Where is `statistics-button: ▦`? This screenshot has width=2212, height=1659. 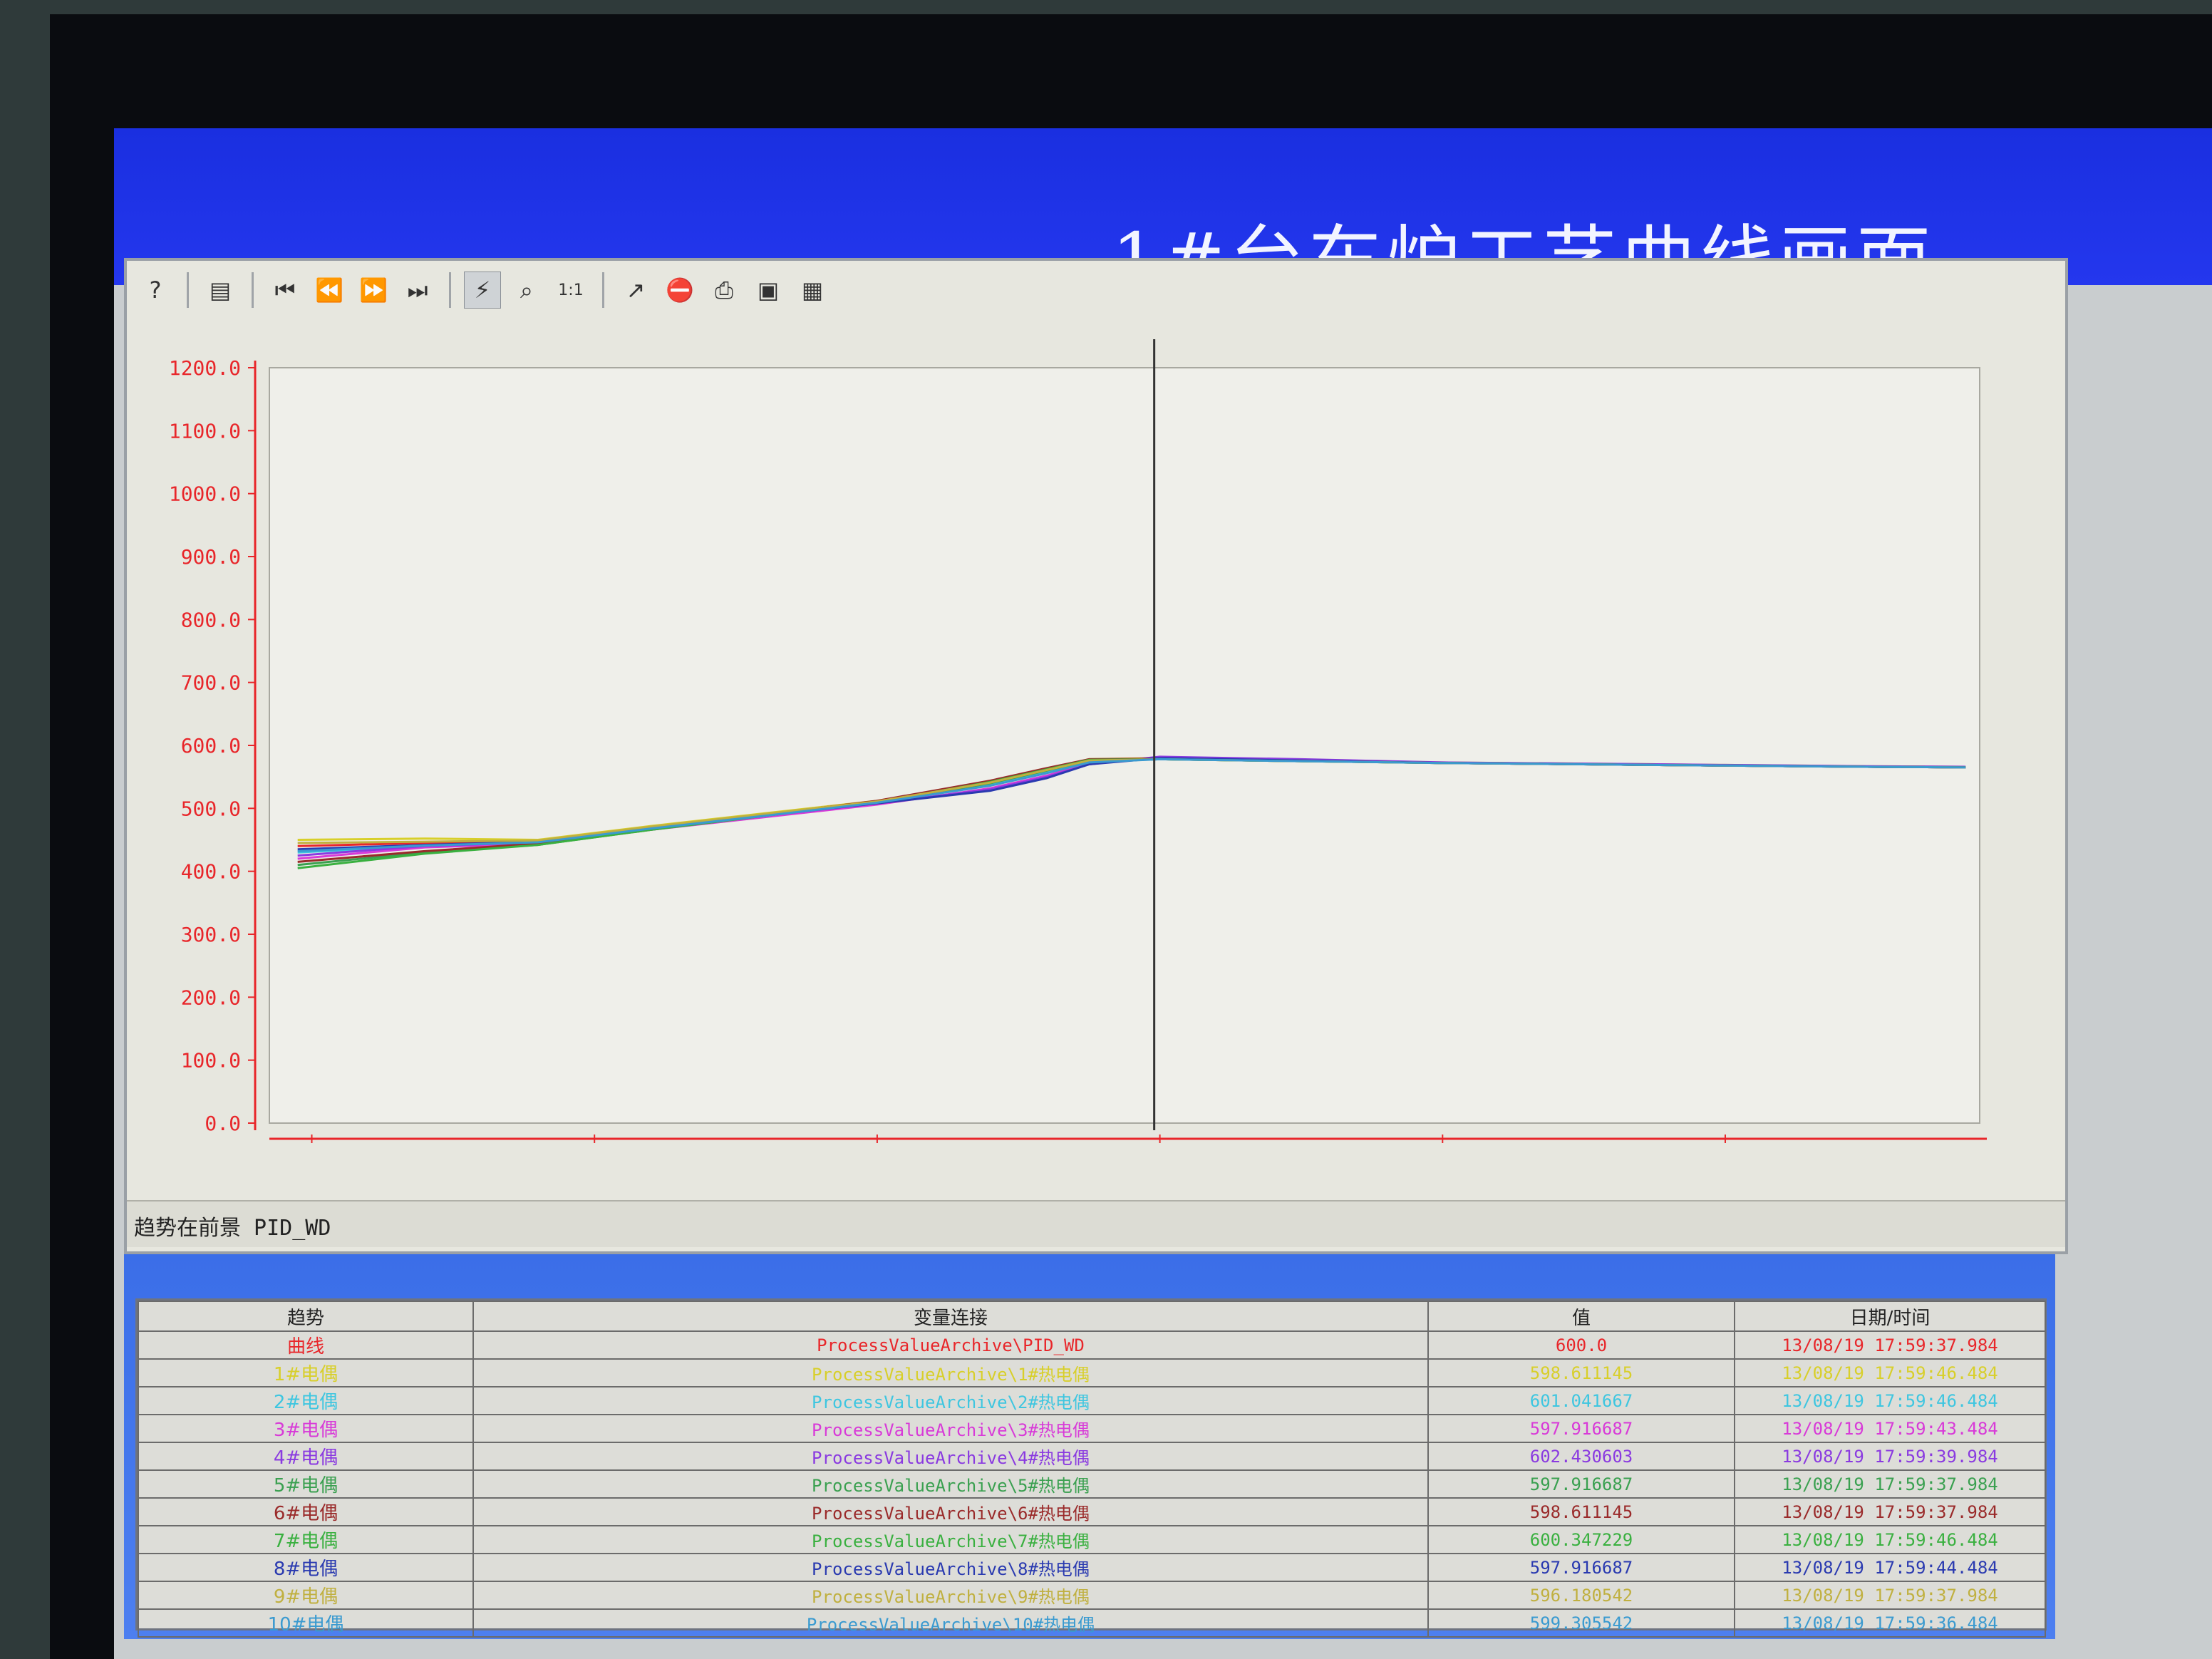 statistics-button: ▦ is located at coordinates (812, 290).